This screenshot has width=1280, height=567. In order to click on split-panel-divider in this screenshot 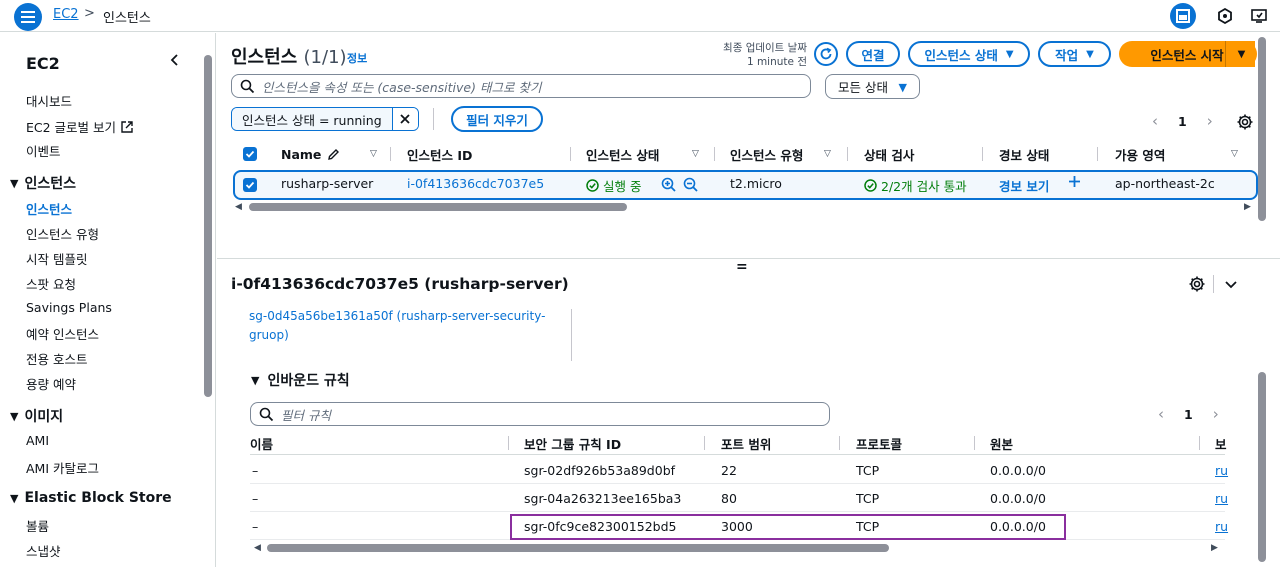, I will do `click(748, 258)`.